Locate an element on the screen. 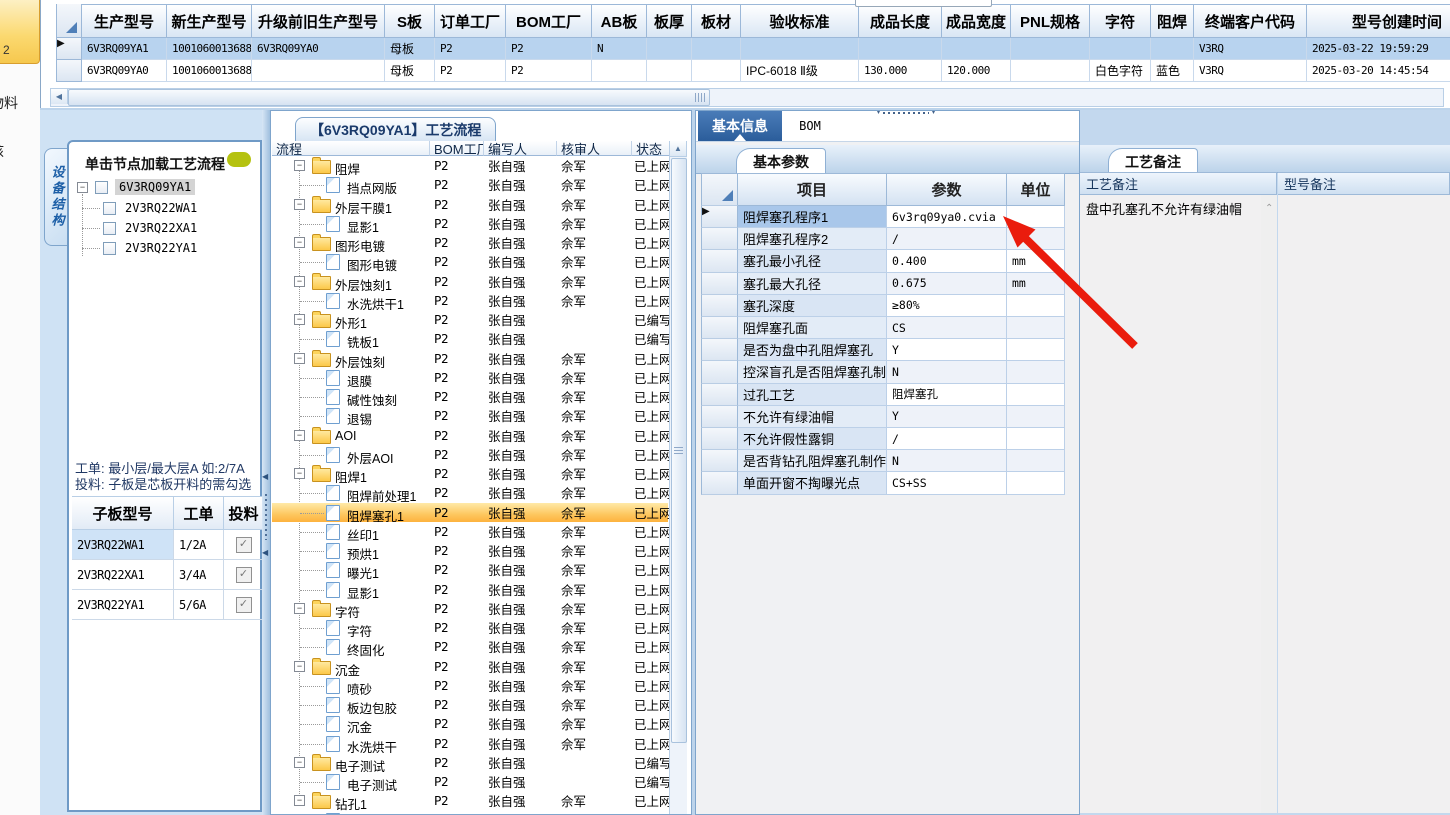 This screenshot has height=815, width=1450. board-model-cell: 2V3RQ22WA1 is located at coordinates (123, 545).